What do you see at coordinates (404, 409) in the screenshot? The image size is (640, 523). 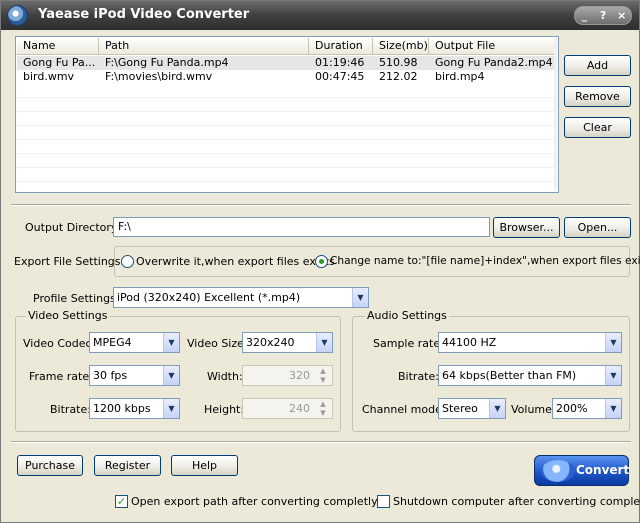 I see `channel-mode-label: Channel mode:` at bounding box center [404, 409].